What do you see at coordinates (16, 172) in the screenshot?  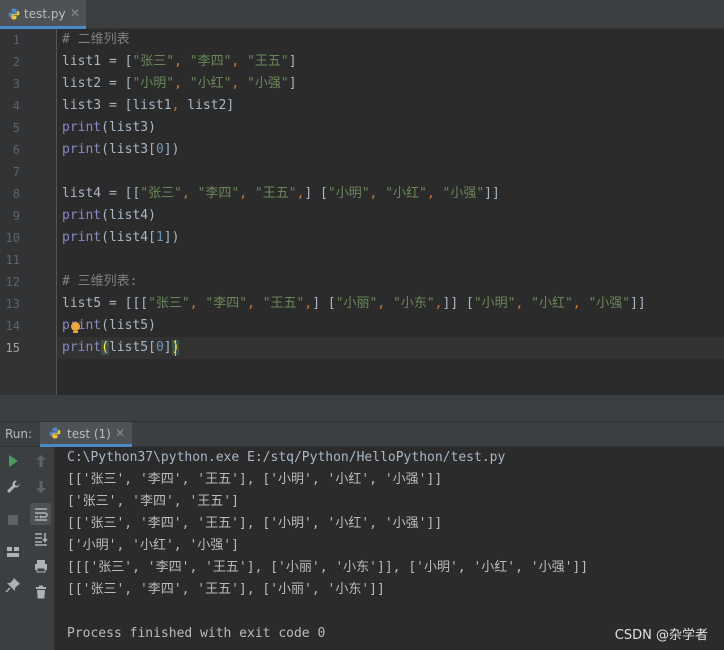 I see `line-number: 7` at bounding box center [16, 172].